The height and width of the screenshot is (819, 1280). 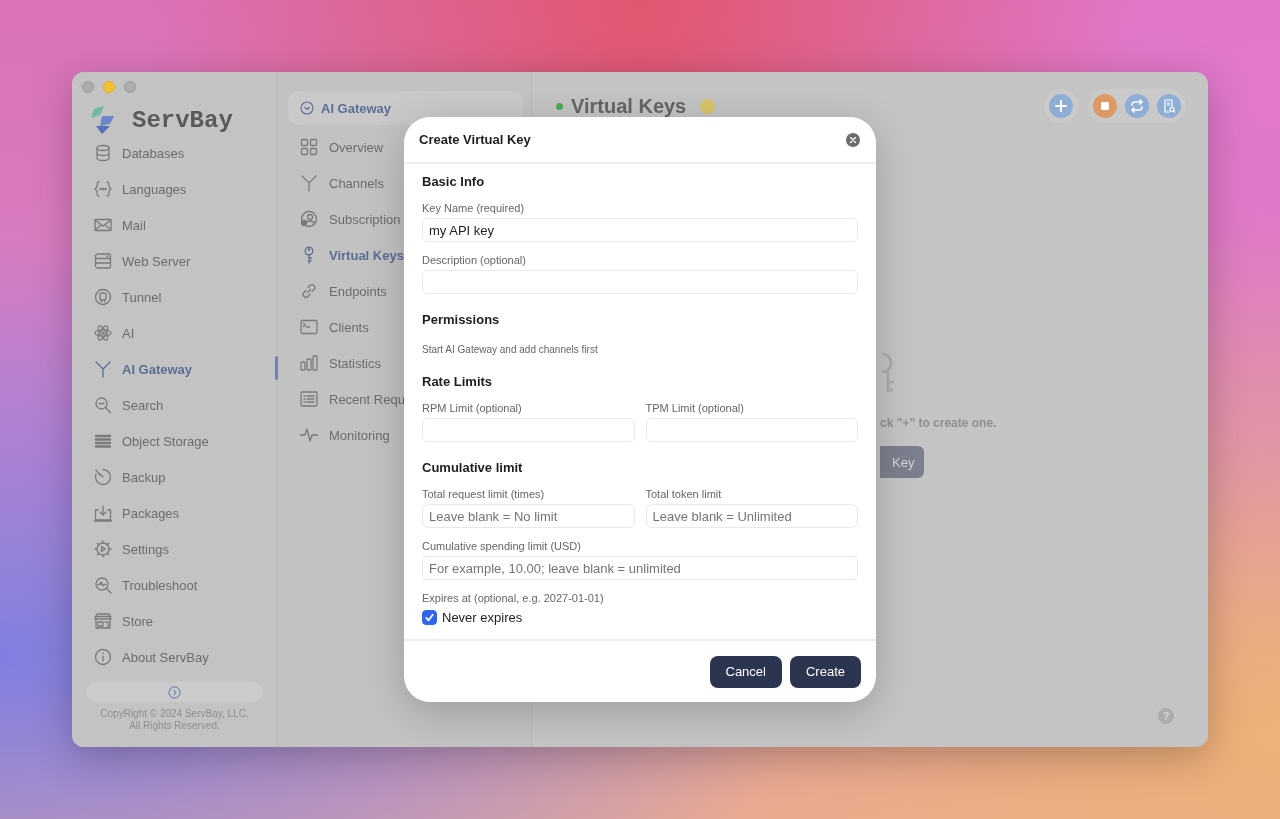 I want to click on hint-text: Start AI Gateway and add channels first, so click(x=510, y=349).